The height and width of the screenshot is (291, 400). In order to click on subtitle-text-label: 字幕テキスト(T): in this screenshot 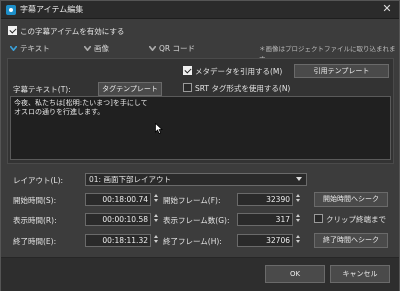, I will do `click(42, 89)`.